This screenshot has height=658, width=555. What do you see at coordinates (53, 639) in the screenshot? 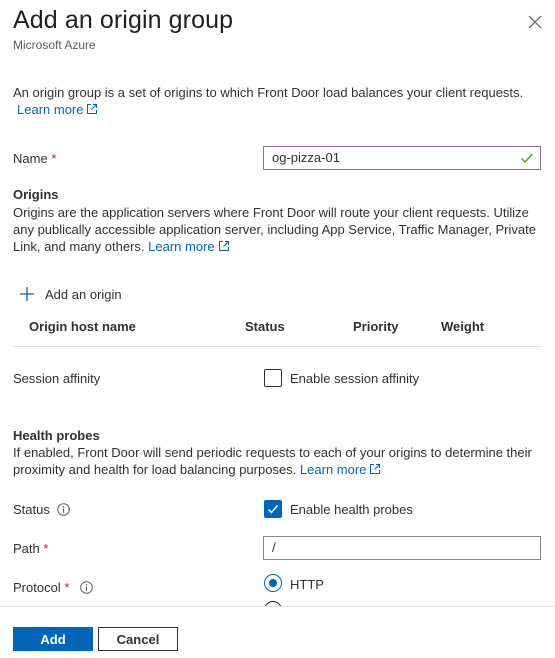
I see `add-button: Add` at bounding box center [53, 639].